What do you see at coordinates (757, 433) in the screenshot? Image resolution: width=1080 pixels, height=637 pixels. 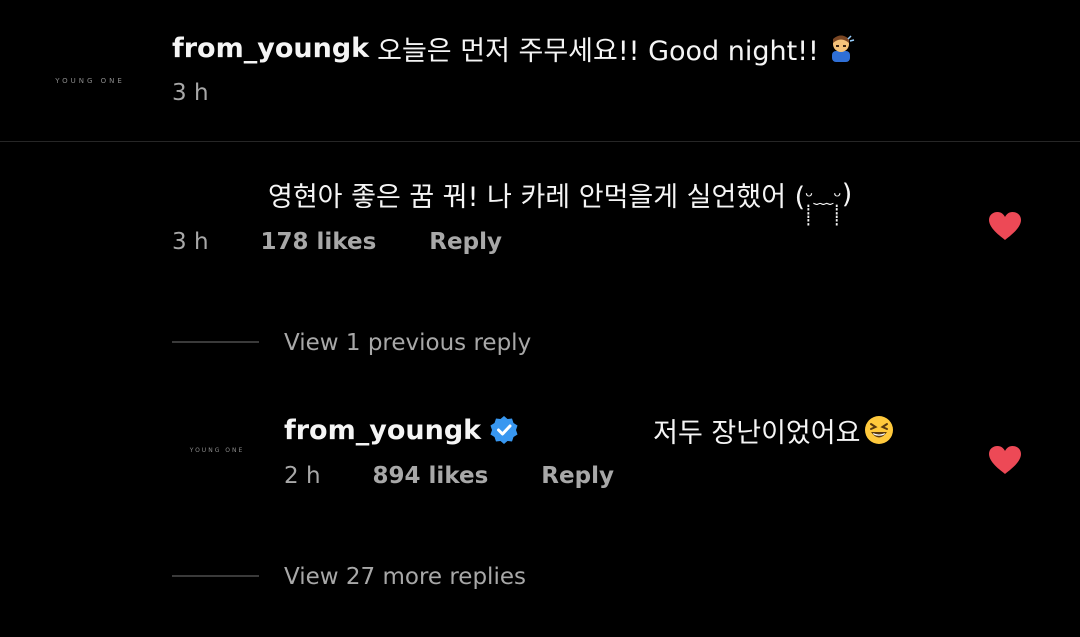 I see `reply-text: 저두 장난이었어요` at bounding box center [757, 433].